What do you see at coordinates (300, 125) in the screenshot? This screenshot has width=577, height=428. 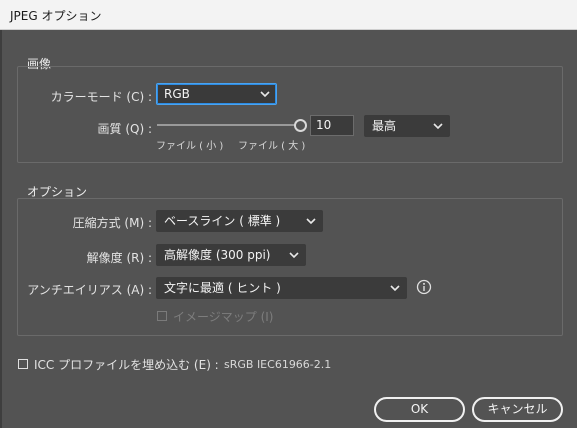 I see `quality-slider-knob` at bounding box center [300, 125].